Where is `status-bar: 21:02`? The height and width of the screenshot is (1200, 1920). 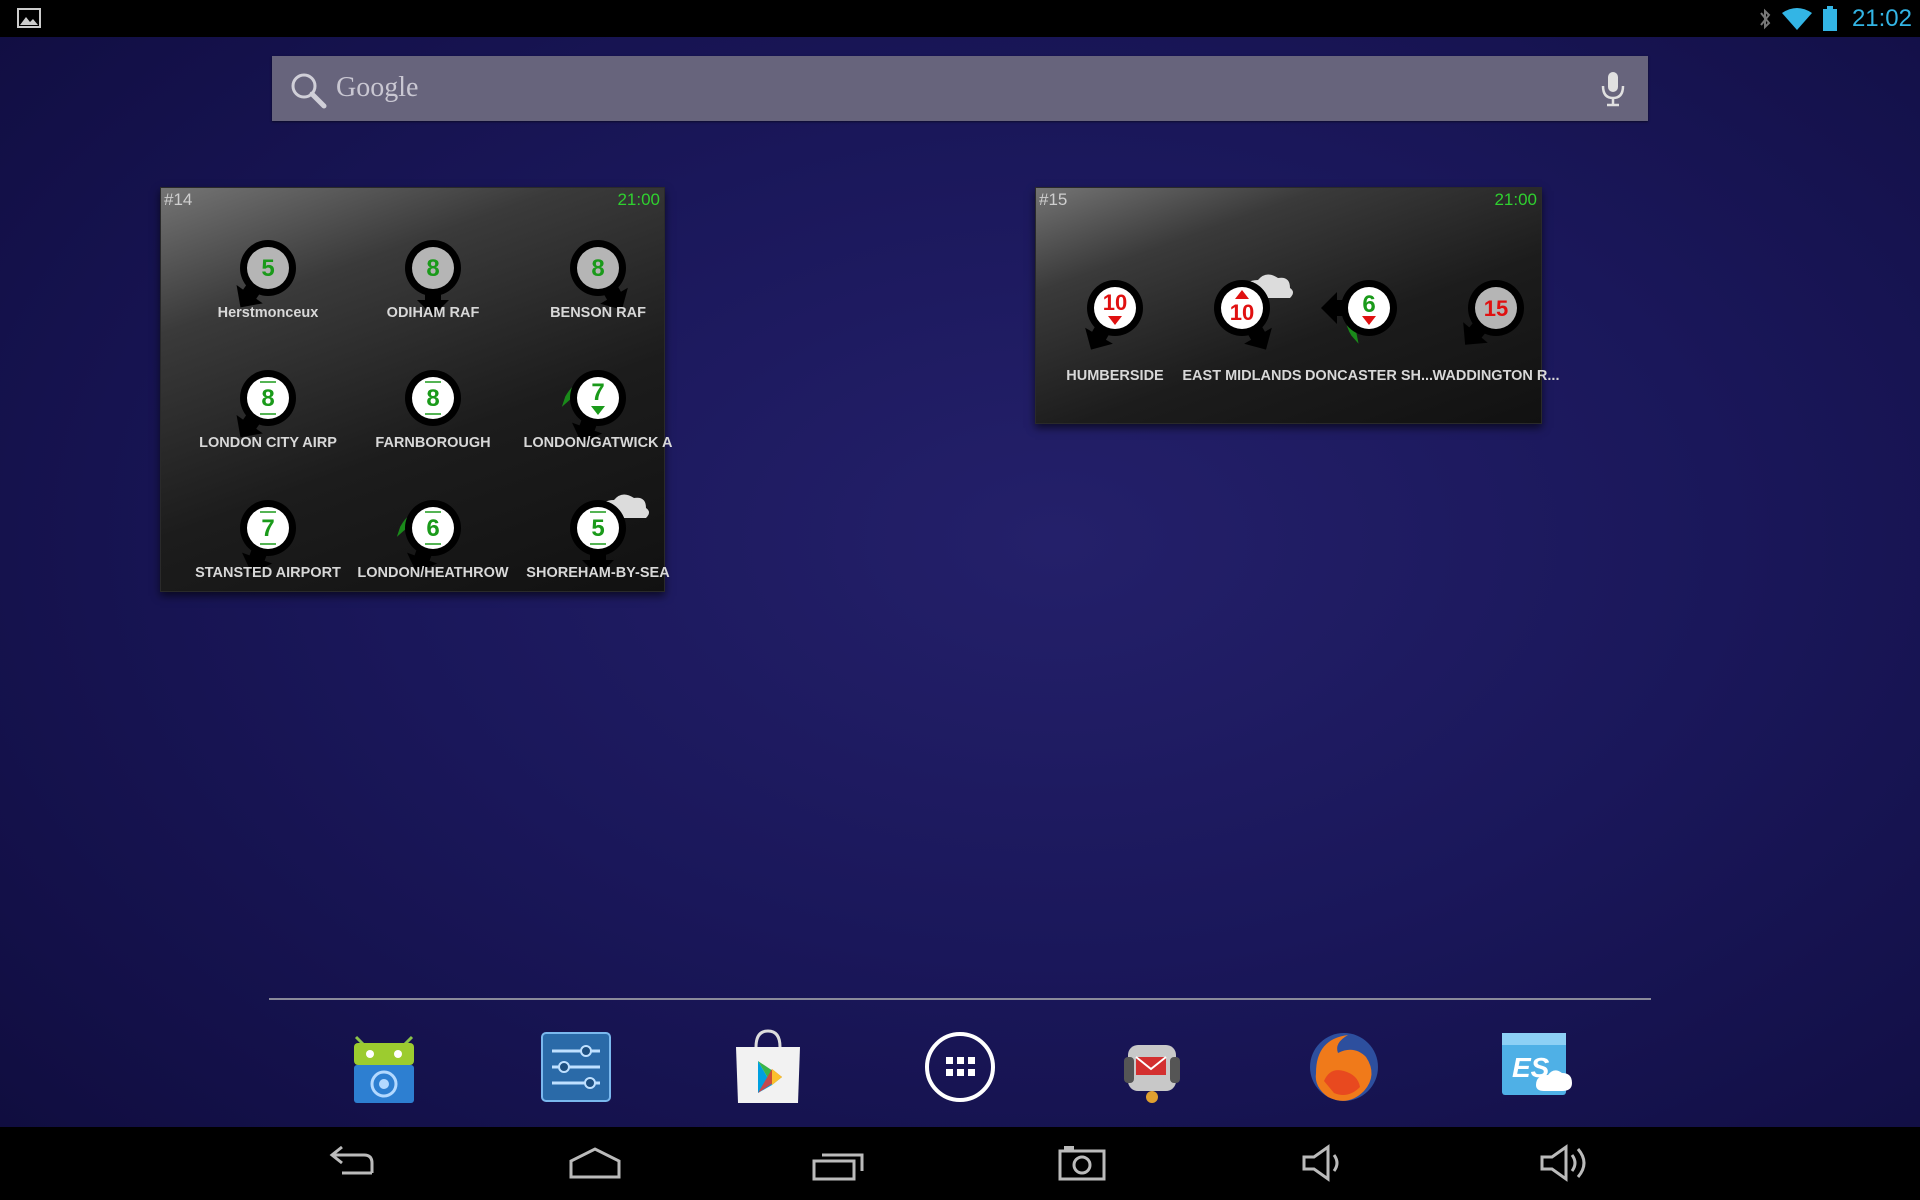
status-bar: 21:02 is located at coordinates (960, 18).